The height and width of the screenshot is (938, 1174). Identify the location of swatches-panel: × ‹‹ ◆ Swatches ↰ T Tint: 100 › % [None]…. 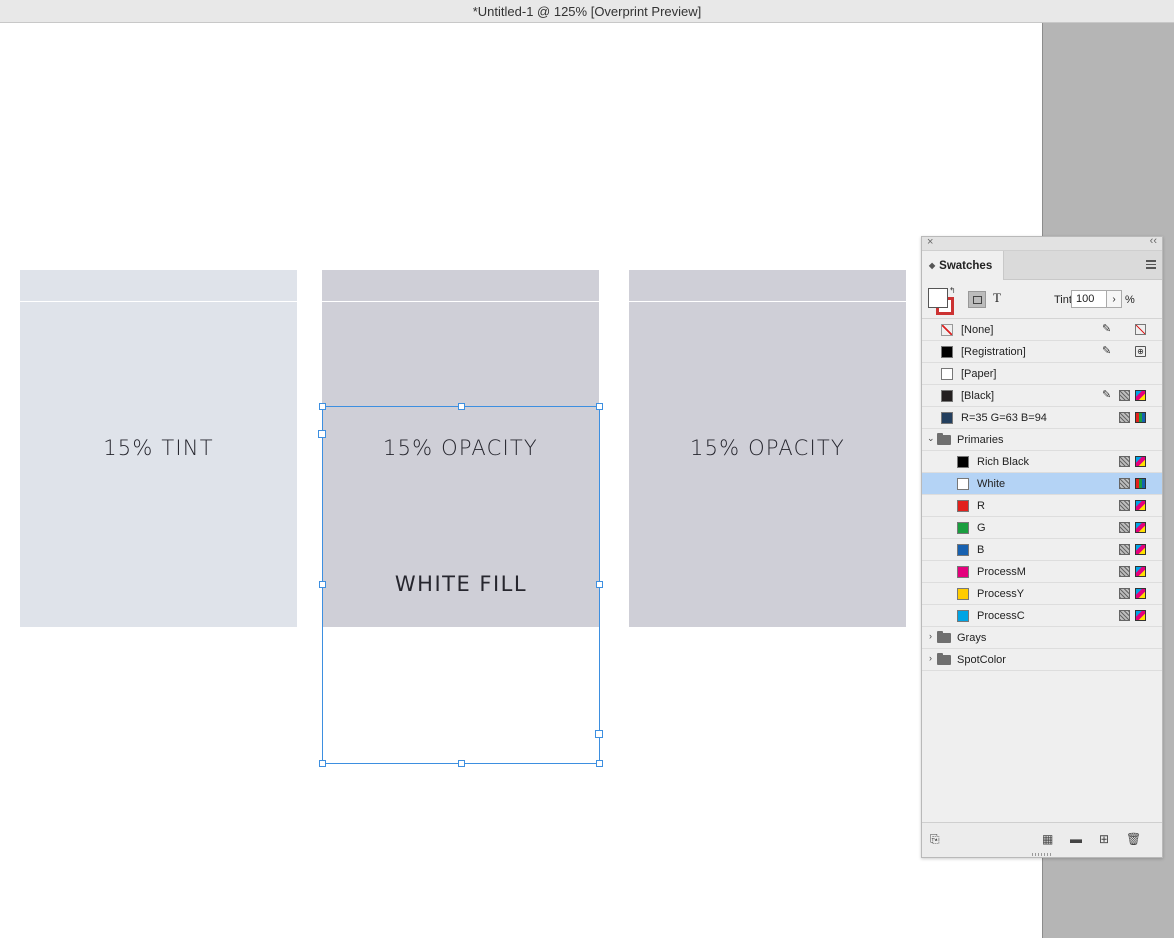
(1042, 546).